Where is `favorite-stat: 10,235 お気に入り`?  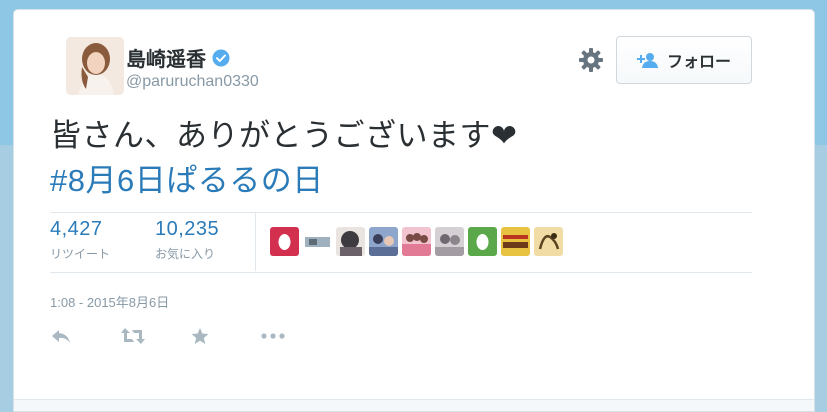 favorite-stat: 10,235 お気に入り is located at coordinates (187, 240).